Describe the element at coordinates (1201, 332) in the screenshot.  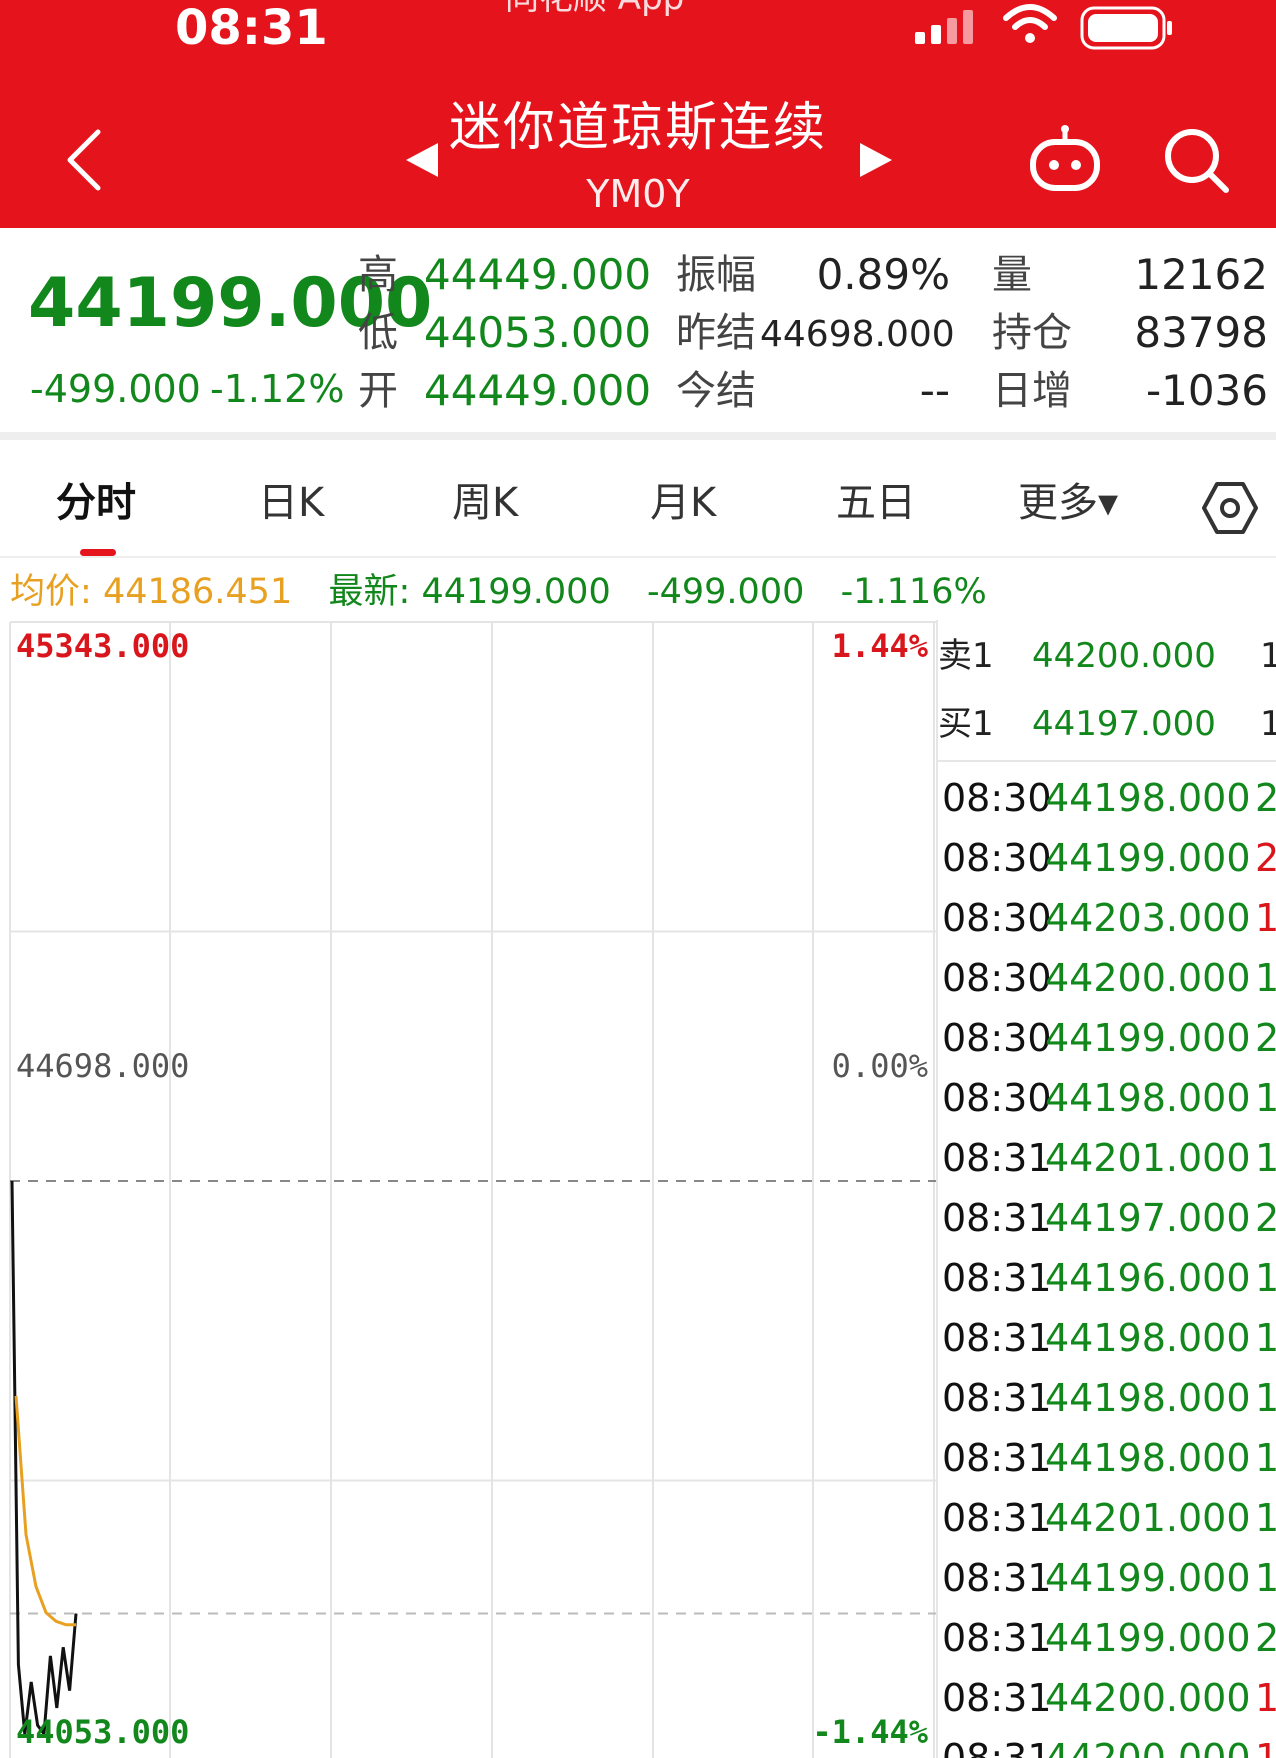
I see `open-interest-value: 83798` at that location.